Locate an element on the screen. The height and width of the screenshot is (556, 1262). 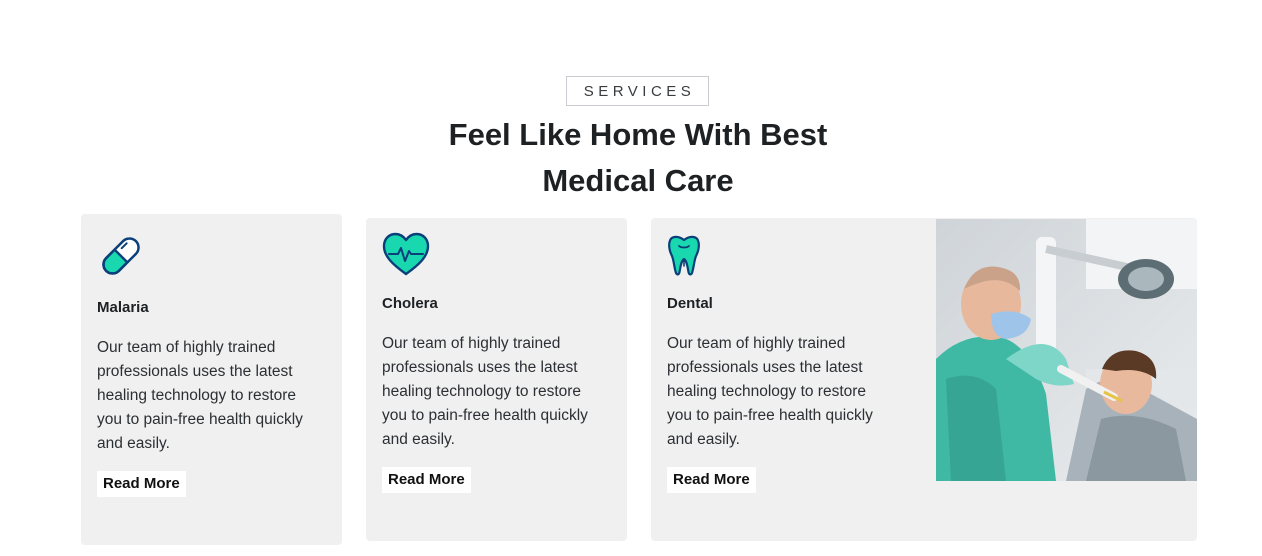
section-title-line-1: Feel Like Home With Best is located at coordinates (638, 134).